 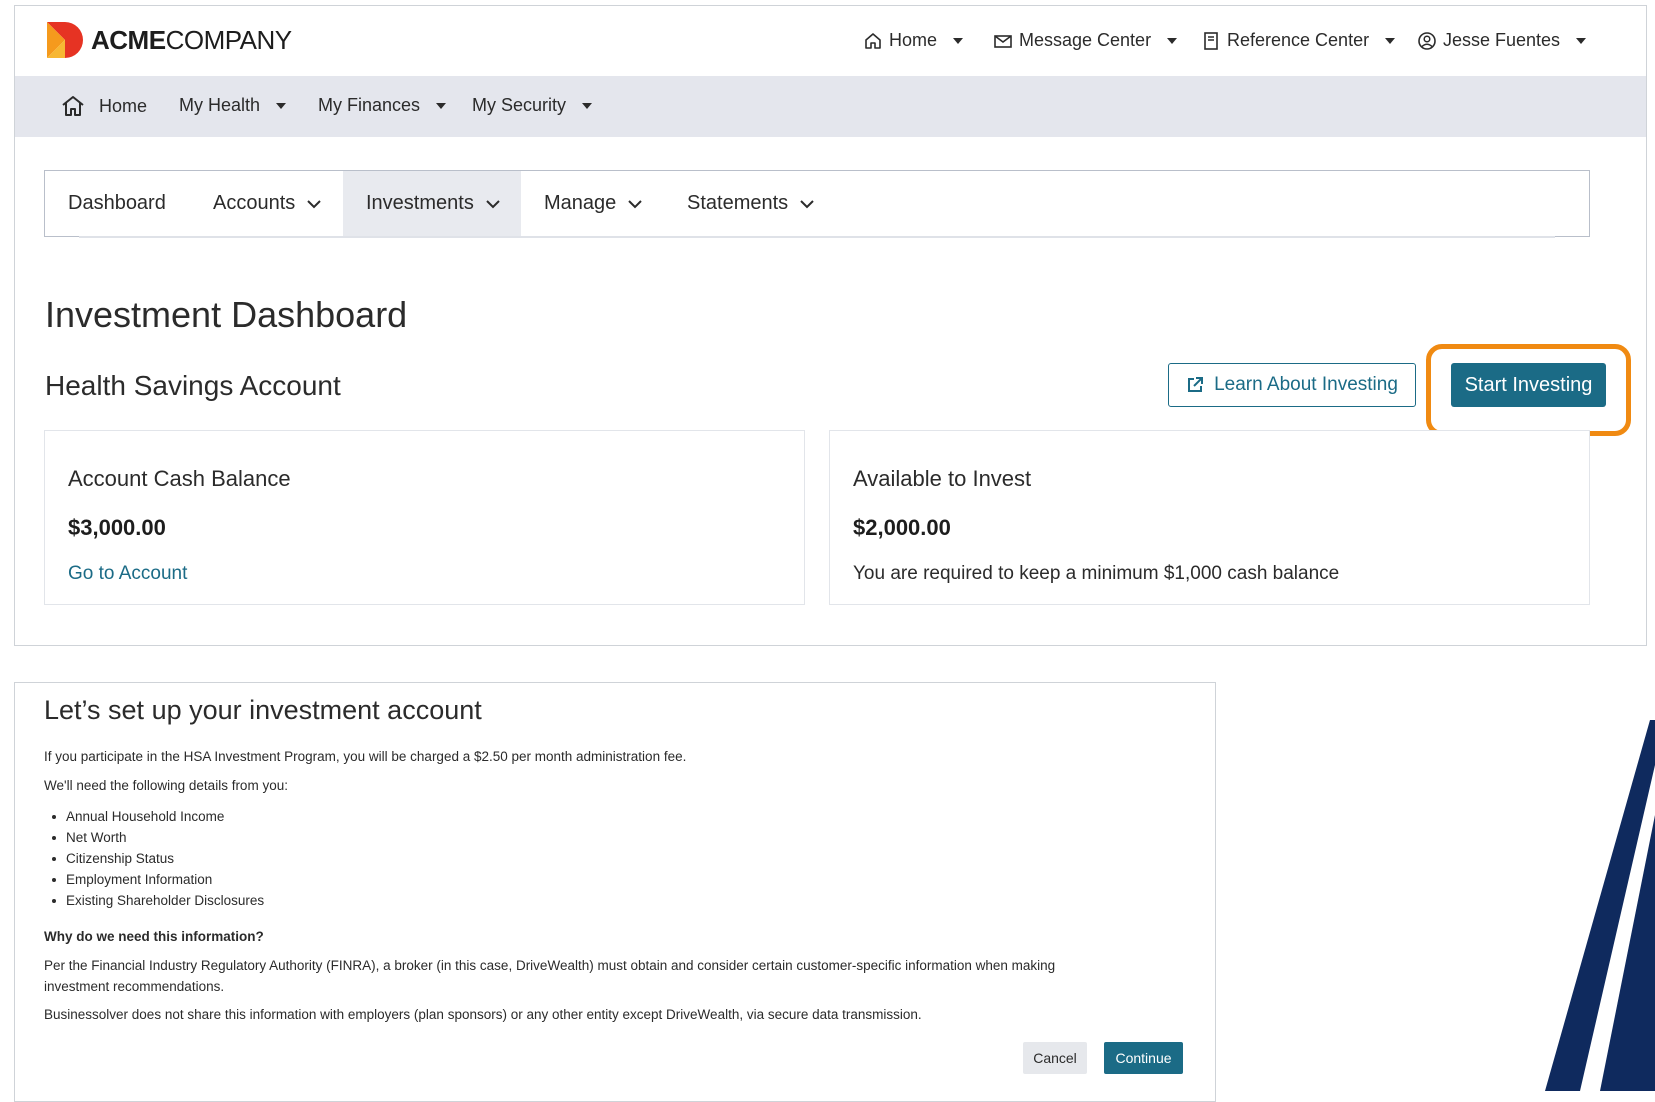 I want to click on tab-manage-label: Manage, so click(x=580, y=203).